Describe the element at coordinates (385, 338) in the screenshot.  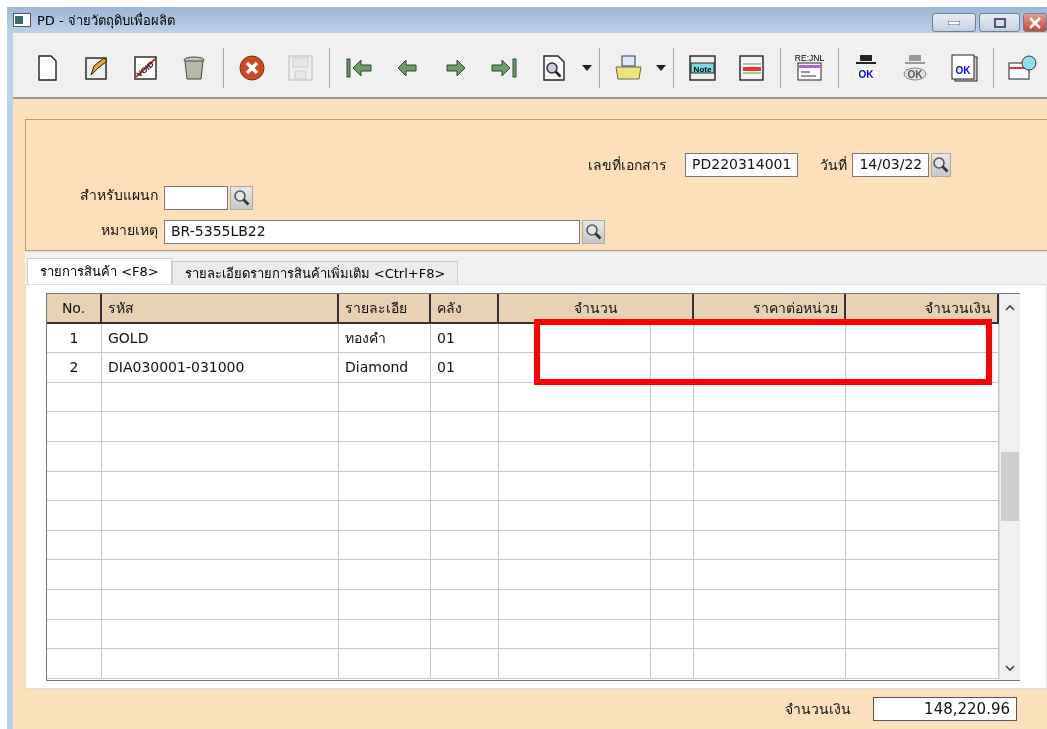
I see `table-cell: ทองคำ` at that location.